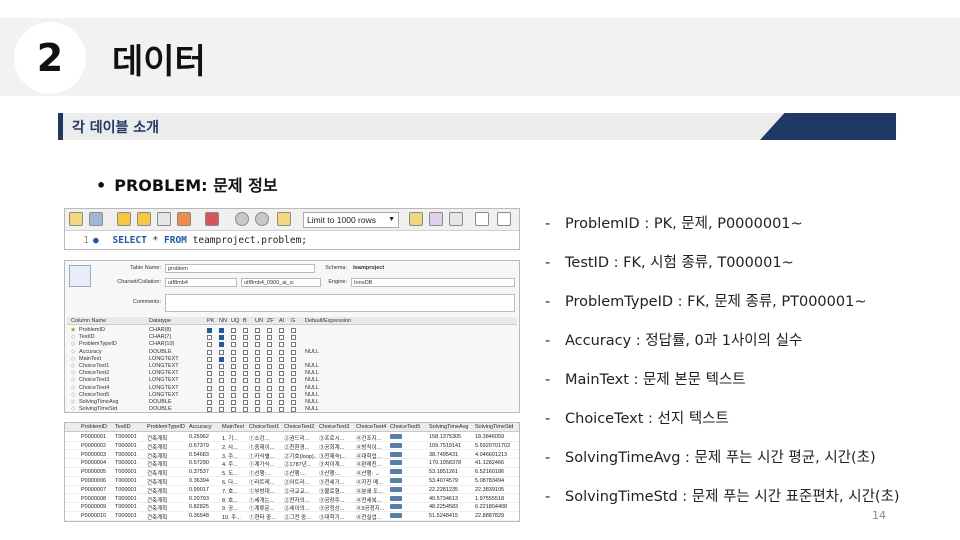 This screenshot has height=540, width=960. I want to click on result-cell: 53.4074579, so click(451, 481).